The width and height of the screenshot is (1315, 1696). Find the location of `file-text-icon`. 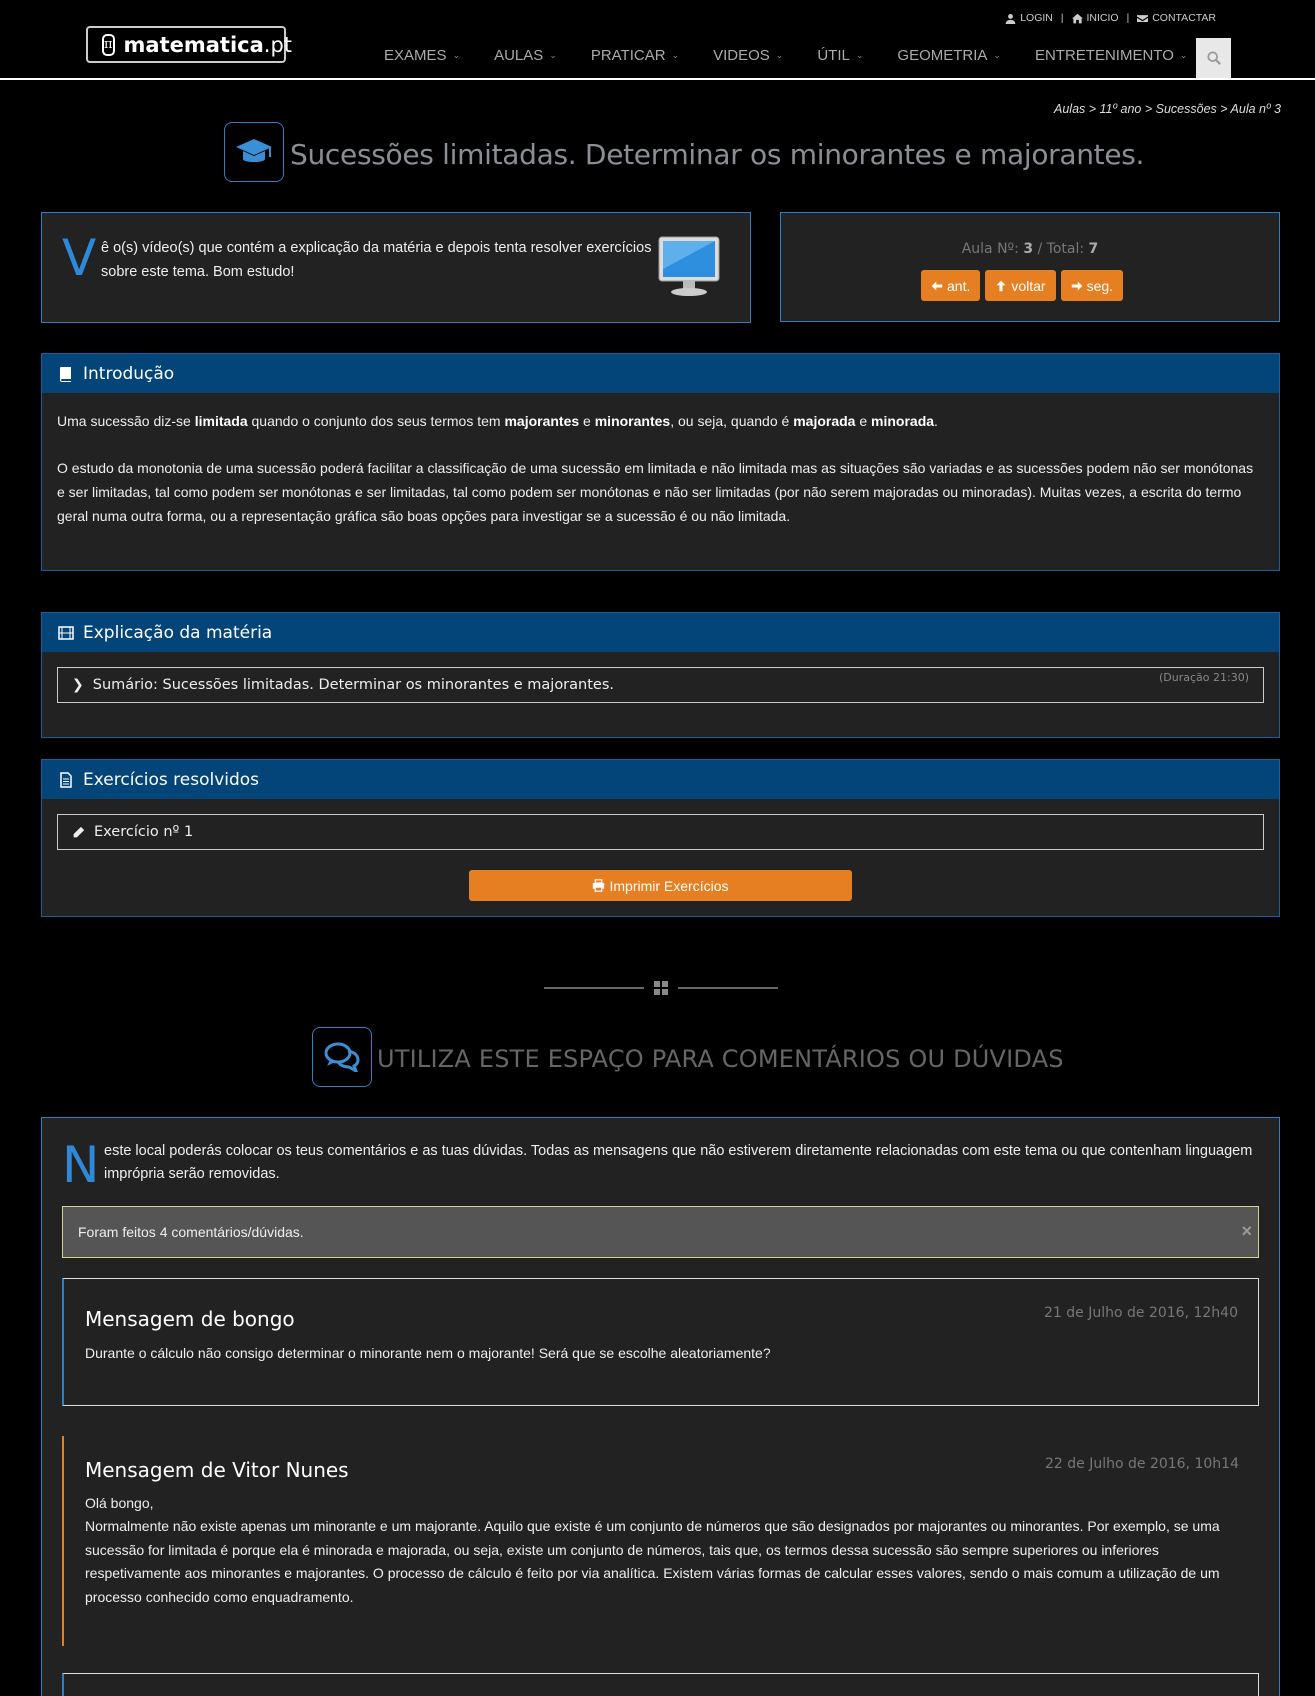

file-text-icon is located at coordinates (66, 779).